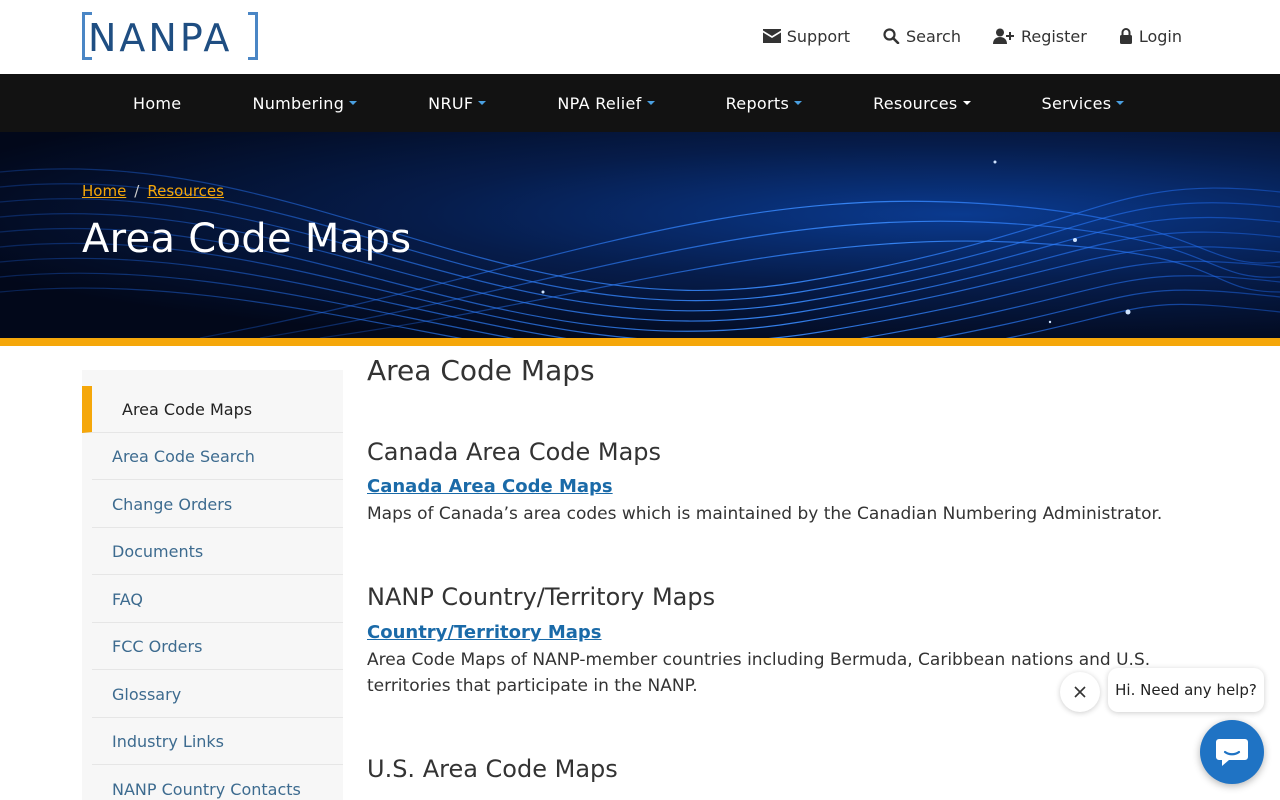 This screenshot has width=1280, height=800. I want to click on nav-resources-label: Resources, so click(915, 103).